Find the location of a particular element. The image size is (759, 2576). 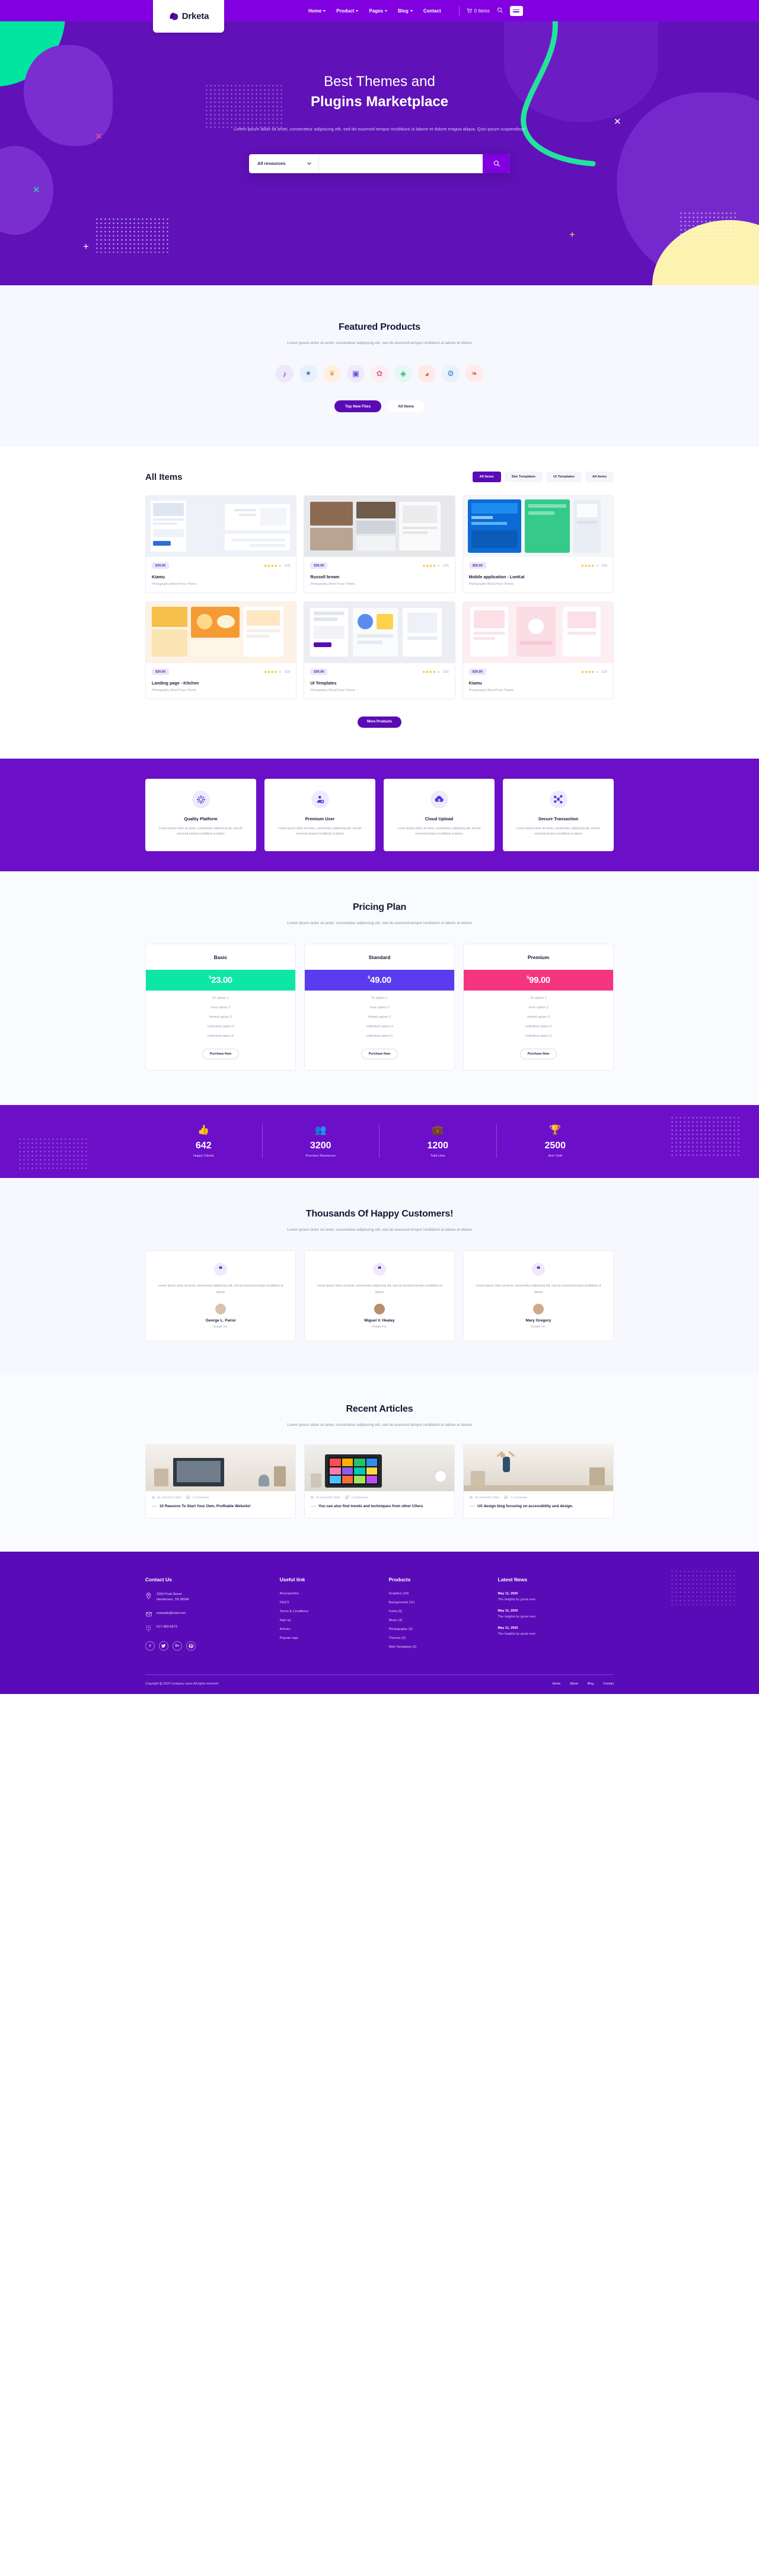

footer-link: Articles is located at coordinates (330, 1629).